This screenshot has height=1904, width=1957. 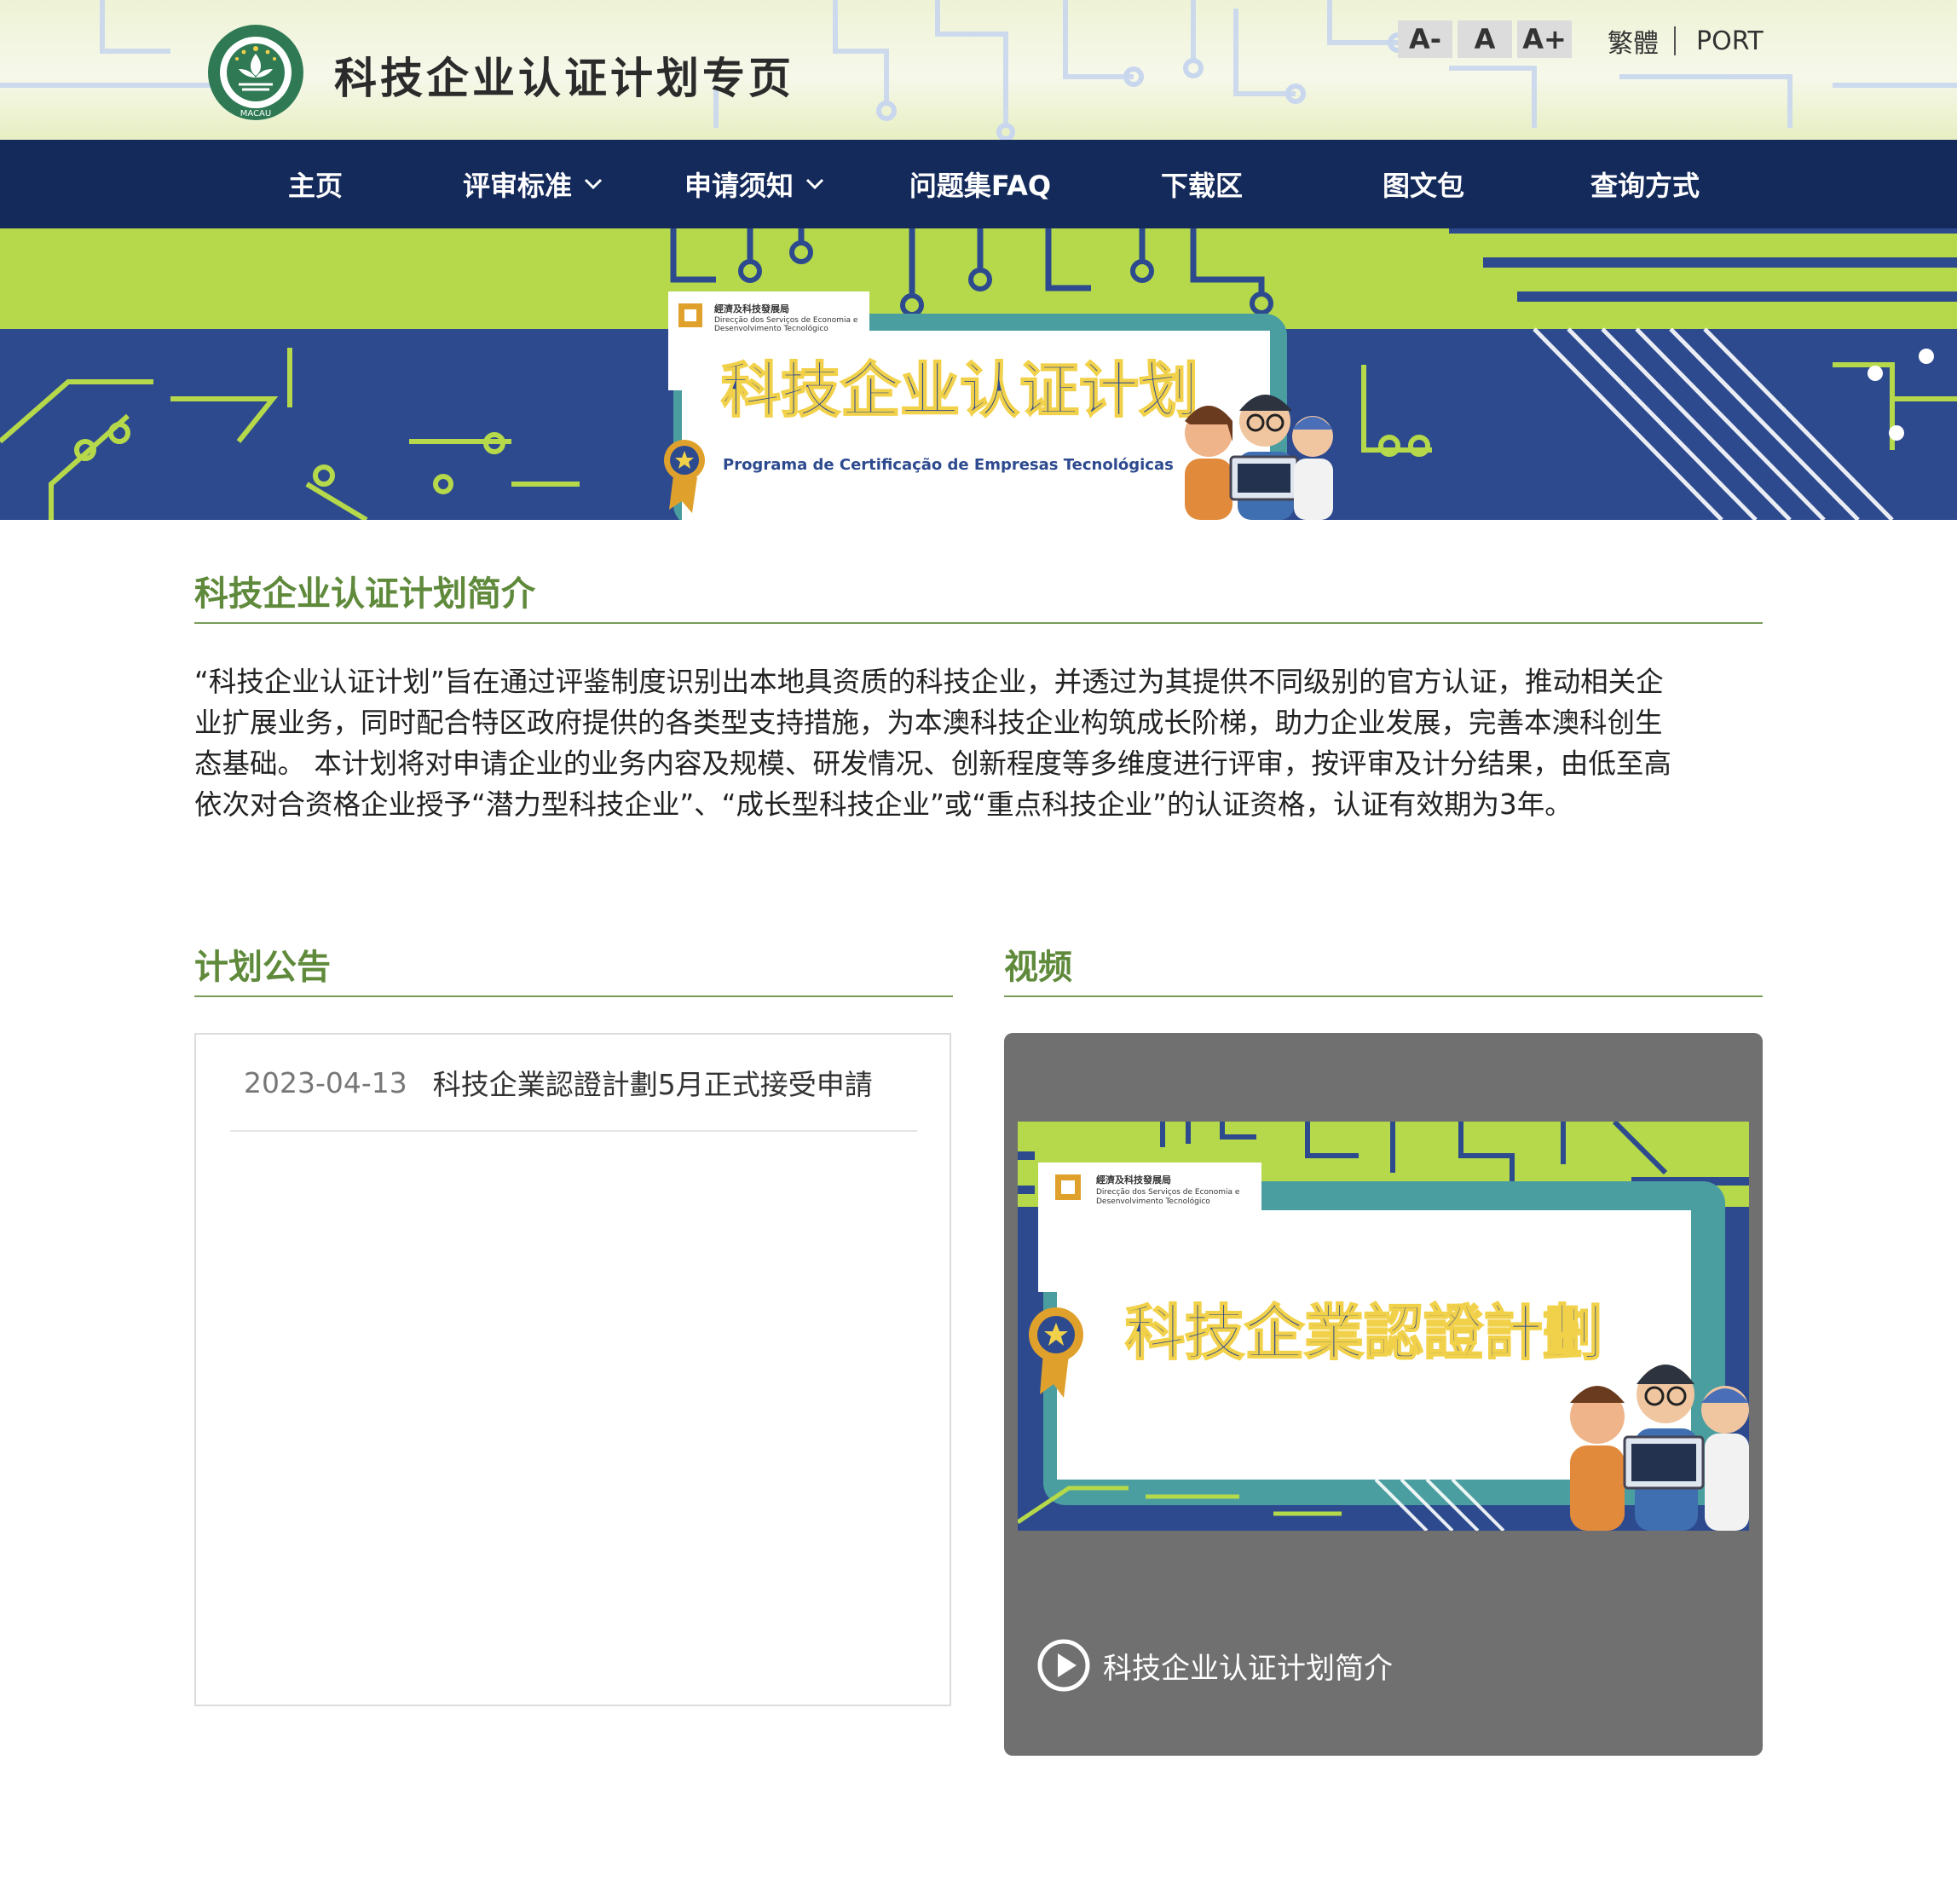 I want to click on language-switcher: 繁體 PORT, so click(x=1686, y=41).